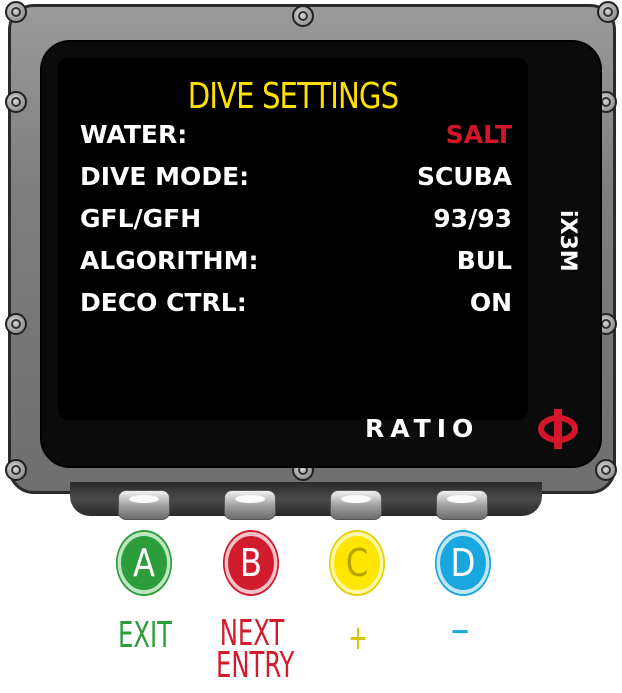 The image size is (622, 693). I want to click on button-letter: C, so click(357, 563).